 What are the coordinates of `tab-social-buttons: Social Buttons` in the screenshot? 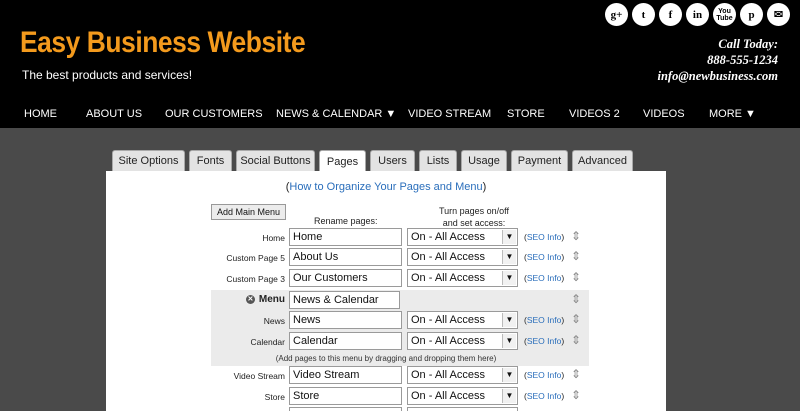 It's located at (275, 160).